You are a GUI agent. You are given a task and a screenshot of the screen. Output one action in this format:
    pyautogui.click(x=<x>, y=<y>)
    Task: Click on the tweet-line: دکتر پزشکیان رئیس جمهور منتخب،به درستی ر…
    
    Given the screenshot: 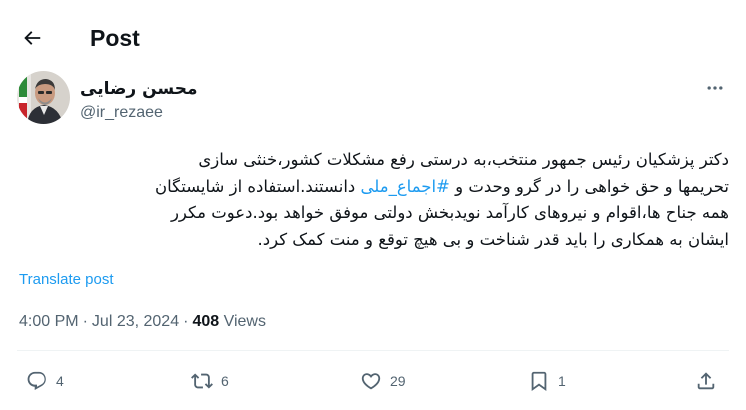 What is the action you would take?
    pyautogui.click(x=463, y=159)
    